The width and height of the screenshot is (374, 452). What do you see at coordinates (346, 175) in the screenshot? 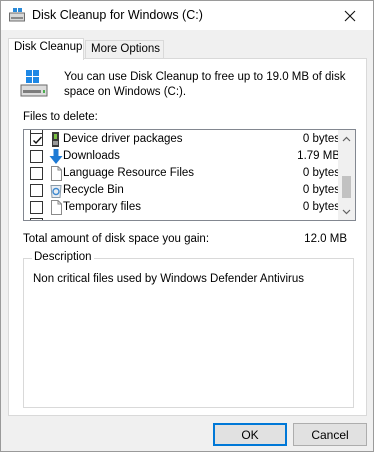
I see `file-list-scrollbar` at bounding box center [346, 175].